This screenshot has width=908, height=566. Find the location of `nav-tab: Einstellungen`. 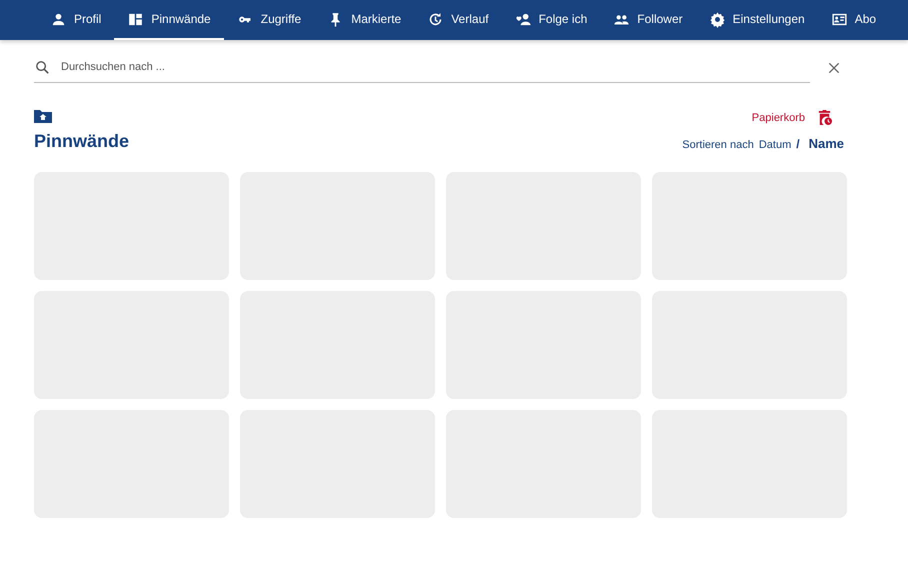

nav-tab: Einstellungen is located at coordinates (757, 20).